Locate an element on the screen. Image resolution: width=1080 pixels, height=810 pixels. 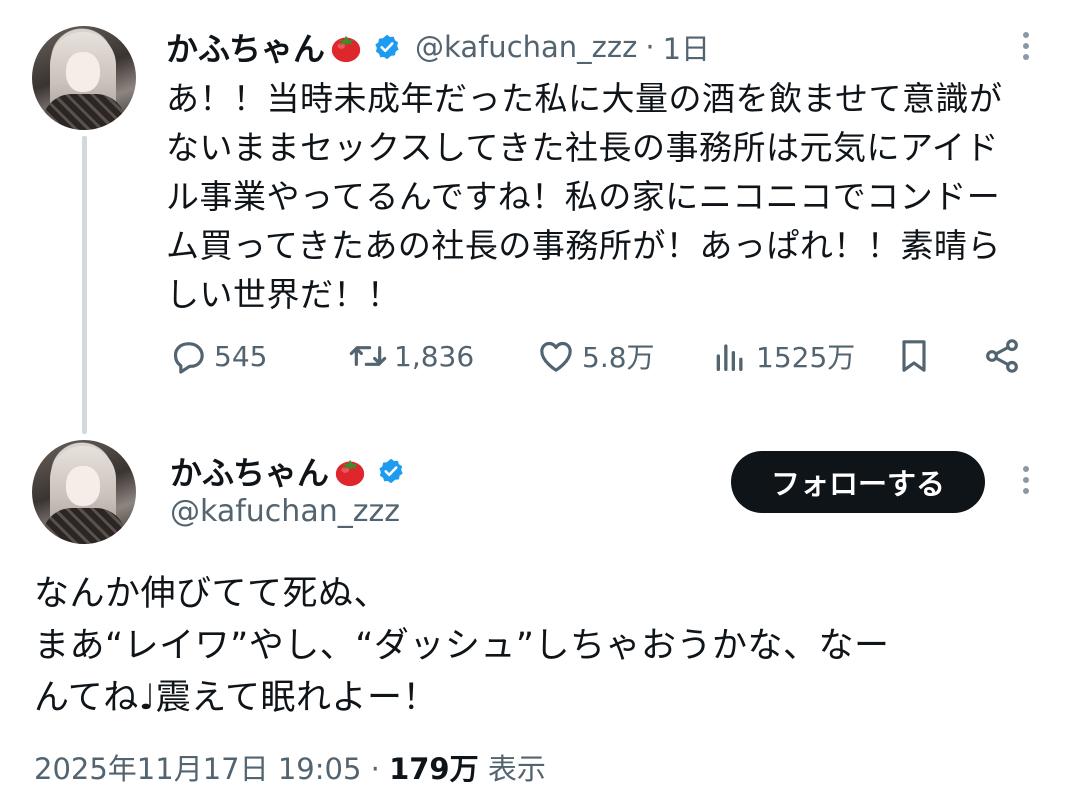
reply-count: 545 is located at coordinates (241, 356).